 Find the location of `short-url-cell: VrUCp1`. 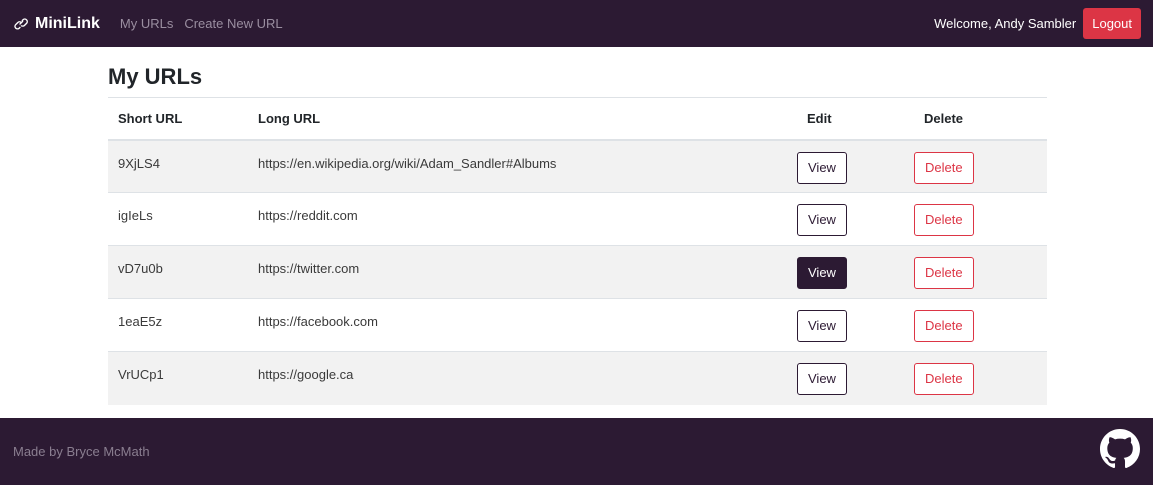

short-url-cell: VrUCp1 is located at coordinates (141, 374).